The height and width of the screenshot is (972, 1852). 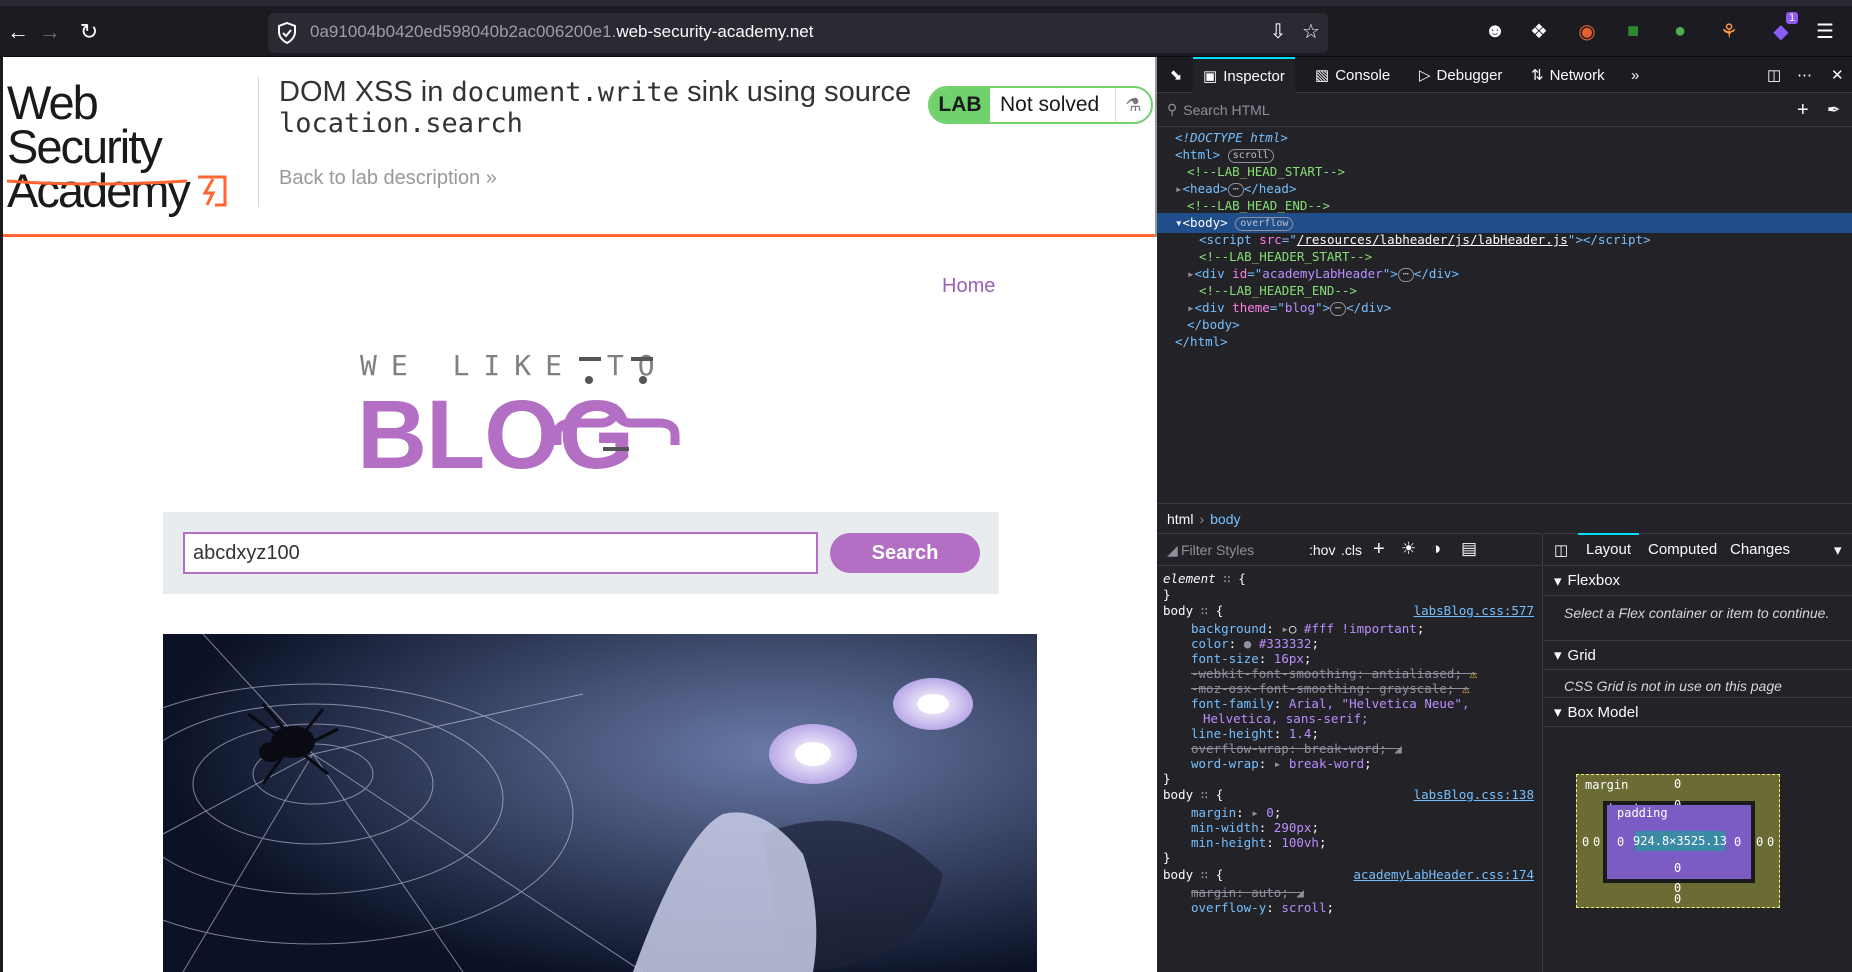 I want to click on flask-icon: ⚗, so click(x=1133, y=105).